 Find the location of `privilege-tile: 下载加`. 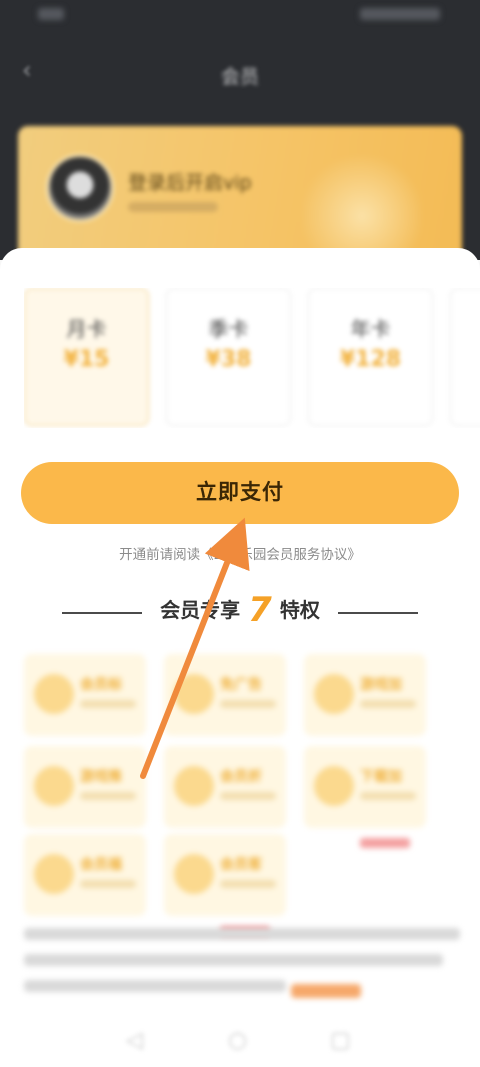

privilege-tile: 下载加 is located at coordinates (365, 797).